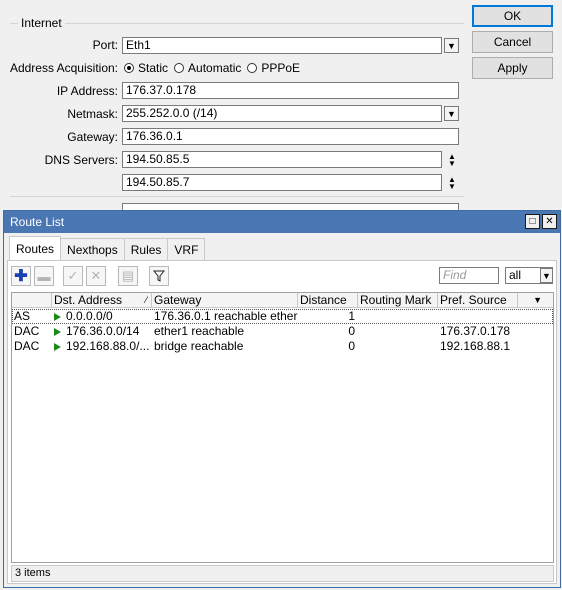 The width and height of the screenshot is (562, 590). Describe the element at coordinates (186, 249) in the screenshot. I see `tab-vrf: VRF` at that location.